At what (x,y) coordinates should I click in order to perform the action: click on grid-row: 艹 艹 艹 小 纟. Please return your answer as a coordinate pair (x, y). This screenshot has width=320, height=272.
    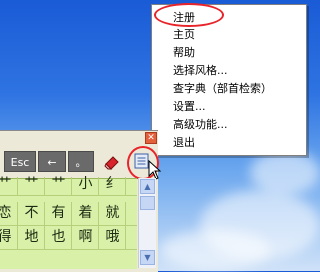
    Looking at the image, I should click on (68, 186).